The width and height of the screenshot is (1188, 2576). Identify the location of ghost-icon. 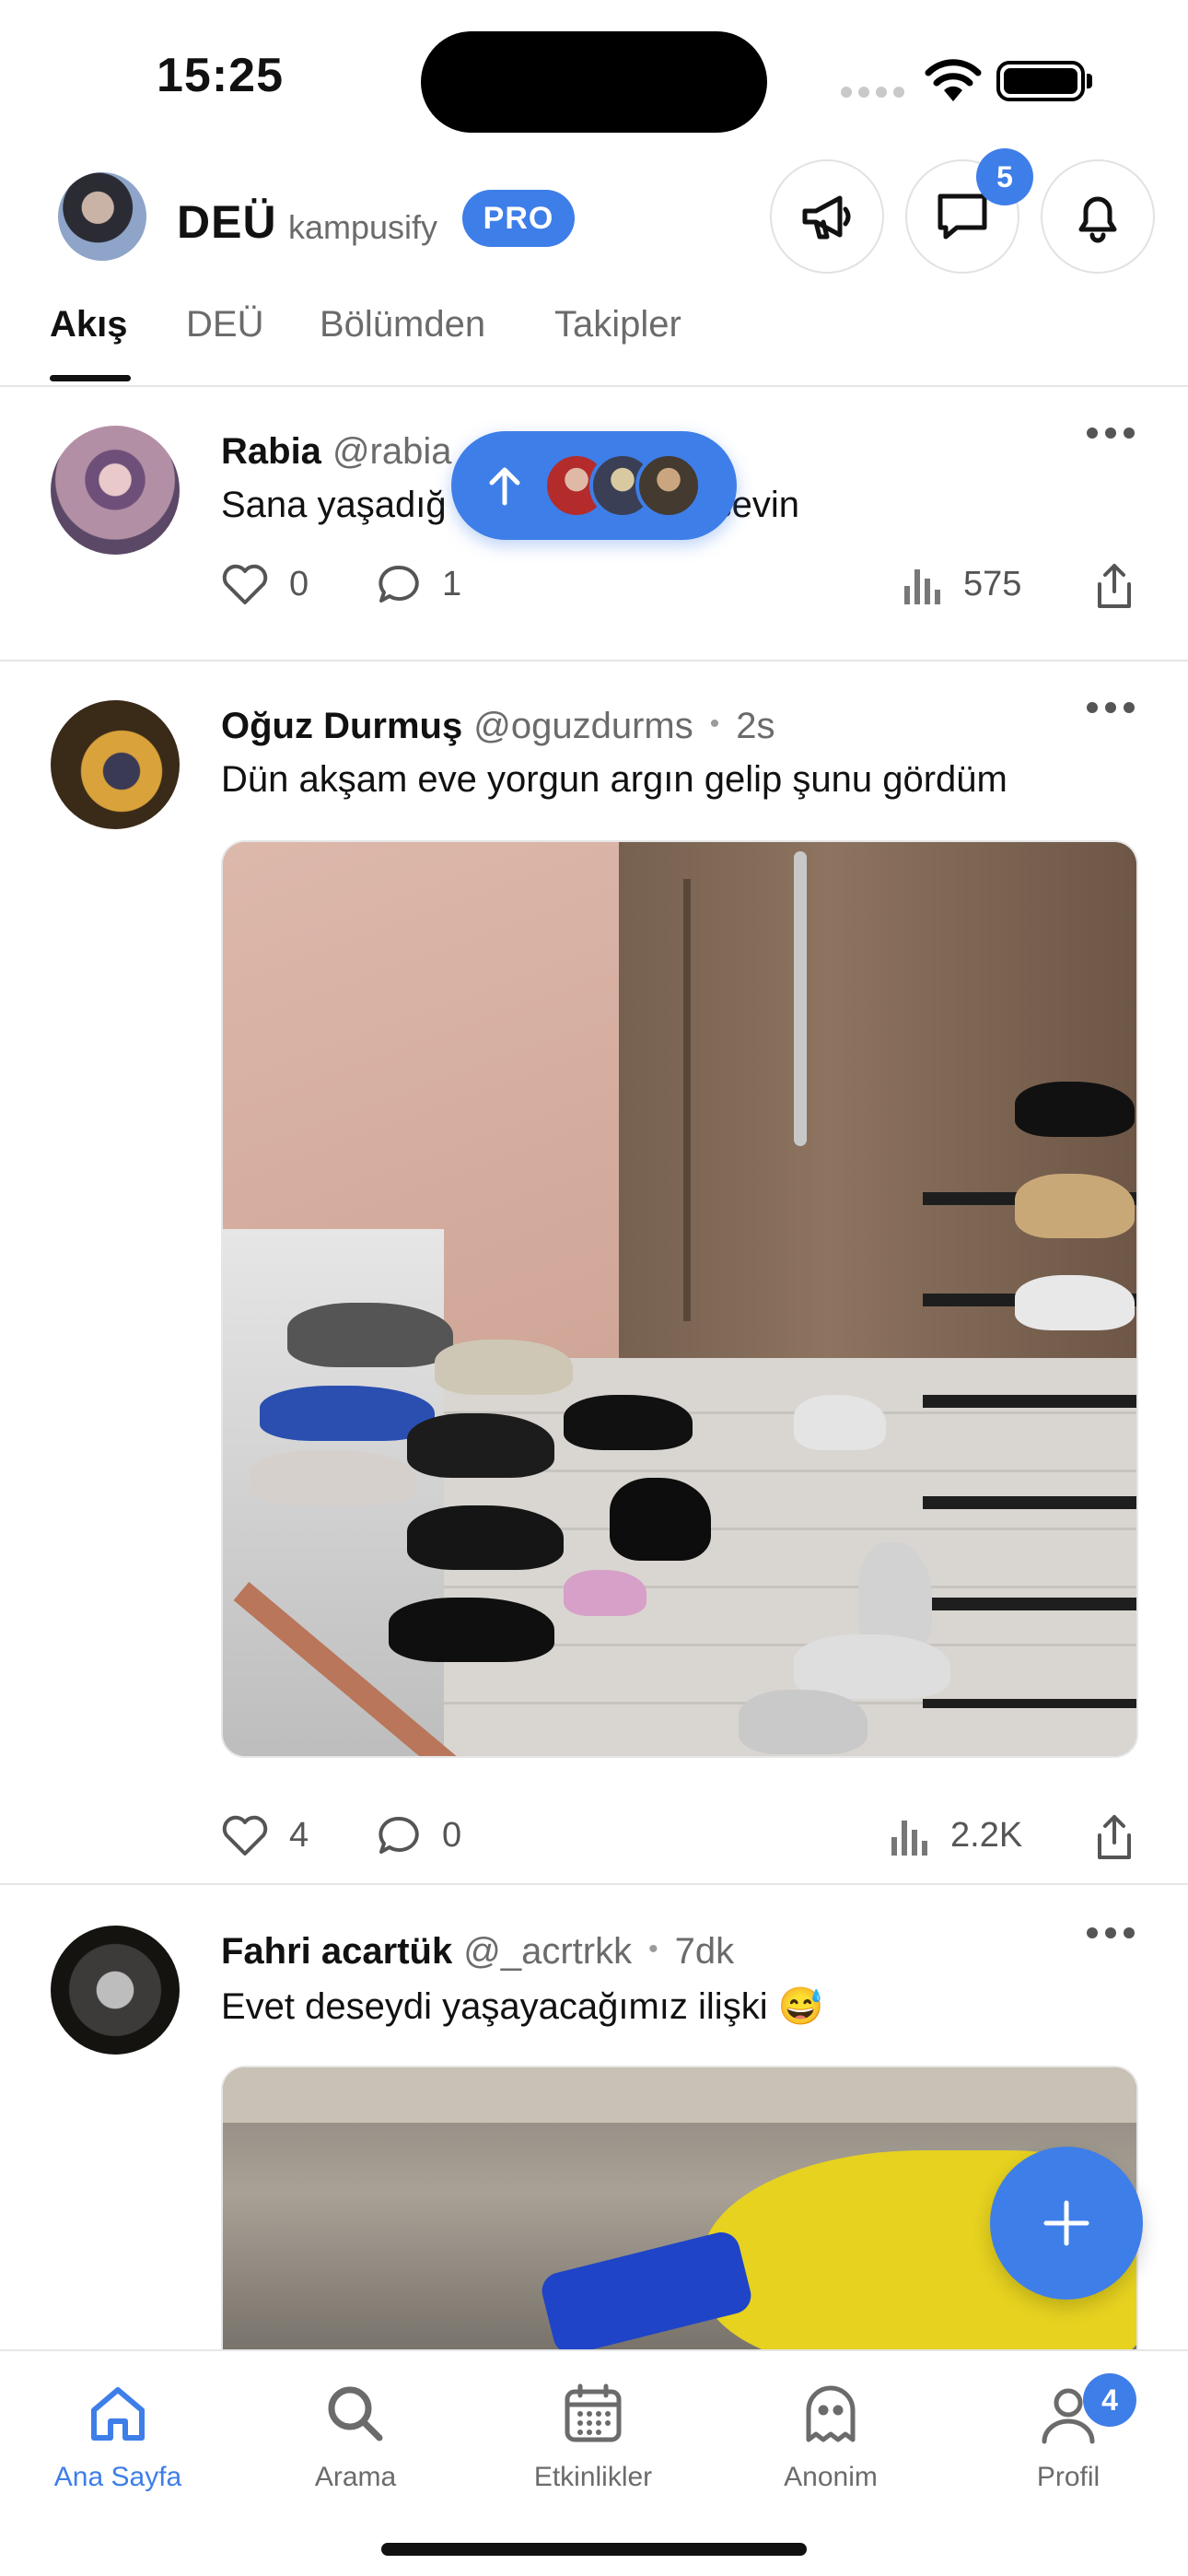
(831, 2413).